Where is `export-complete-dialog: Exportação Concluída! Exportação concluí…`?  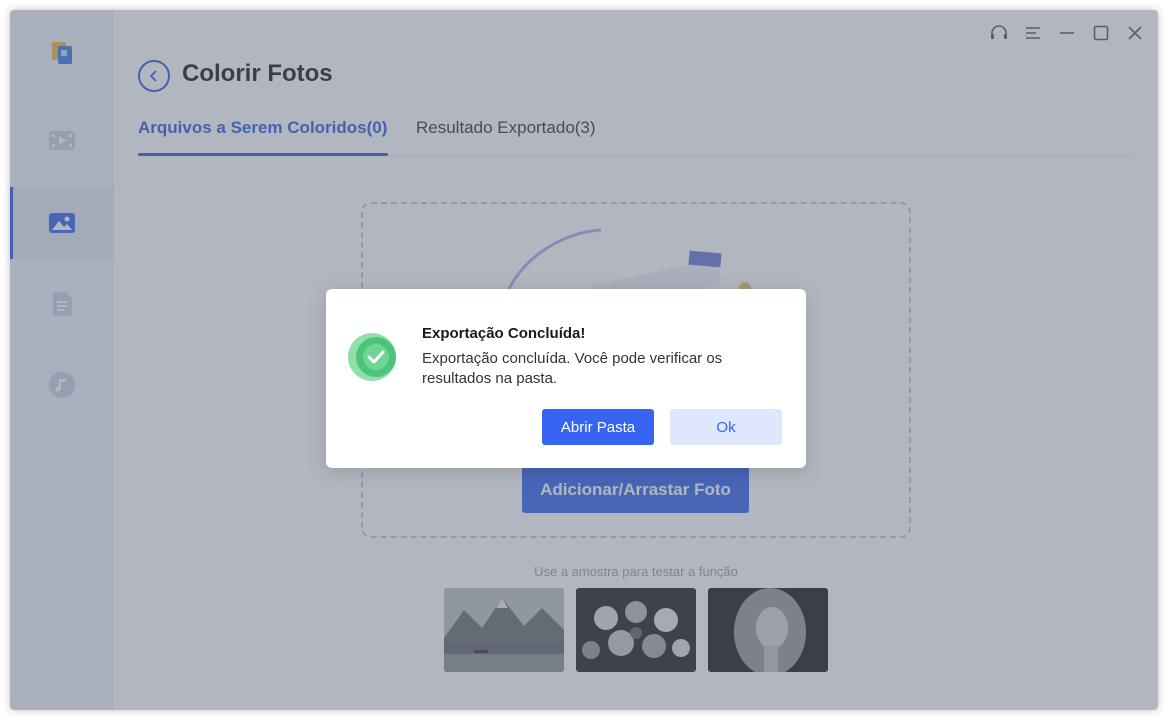
export-complete-dialog: Exportação Concluída! Exportação concluí… is located at coordinates (566, 378).